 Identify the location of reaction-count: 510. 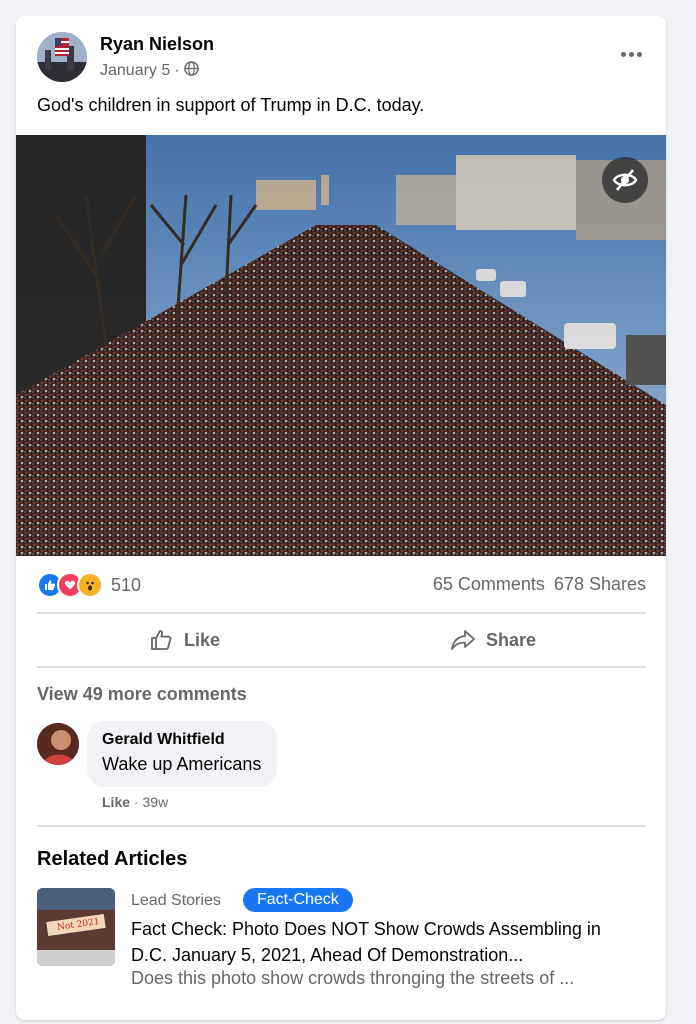
(126, 584).